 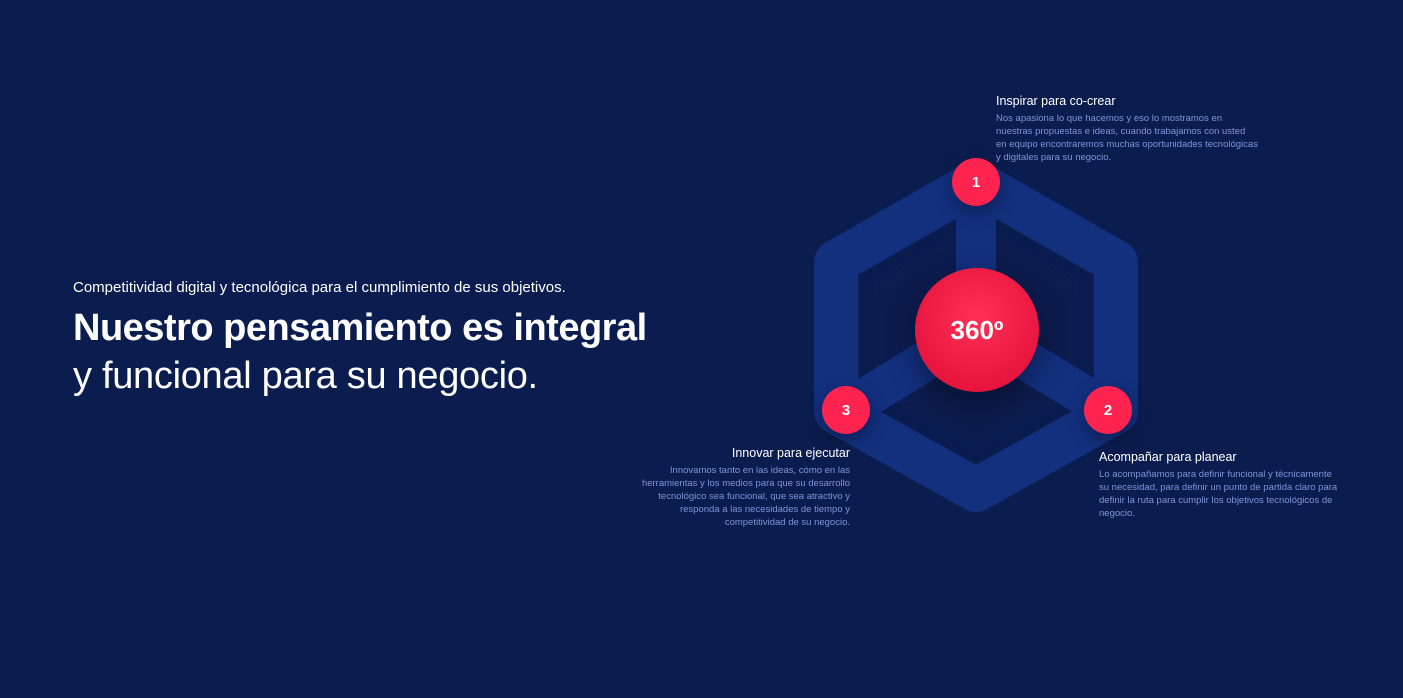 What do you see at coordinates (977, 330) in the screenshot?
I see `center-360-badge: 360º` at bounding box center [977, 330].